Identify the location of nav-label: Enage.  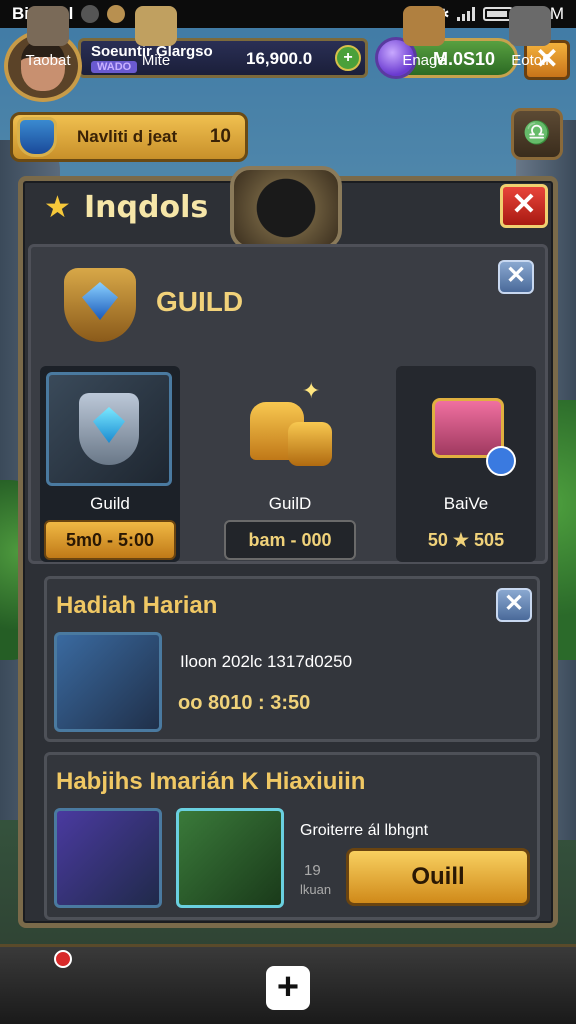
(424, 60).